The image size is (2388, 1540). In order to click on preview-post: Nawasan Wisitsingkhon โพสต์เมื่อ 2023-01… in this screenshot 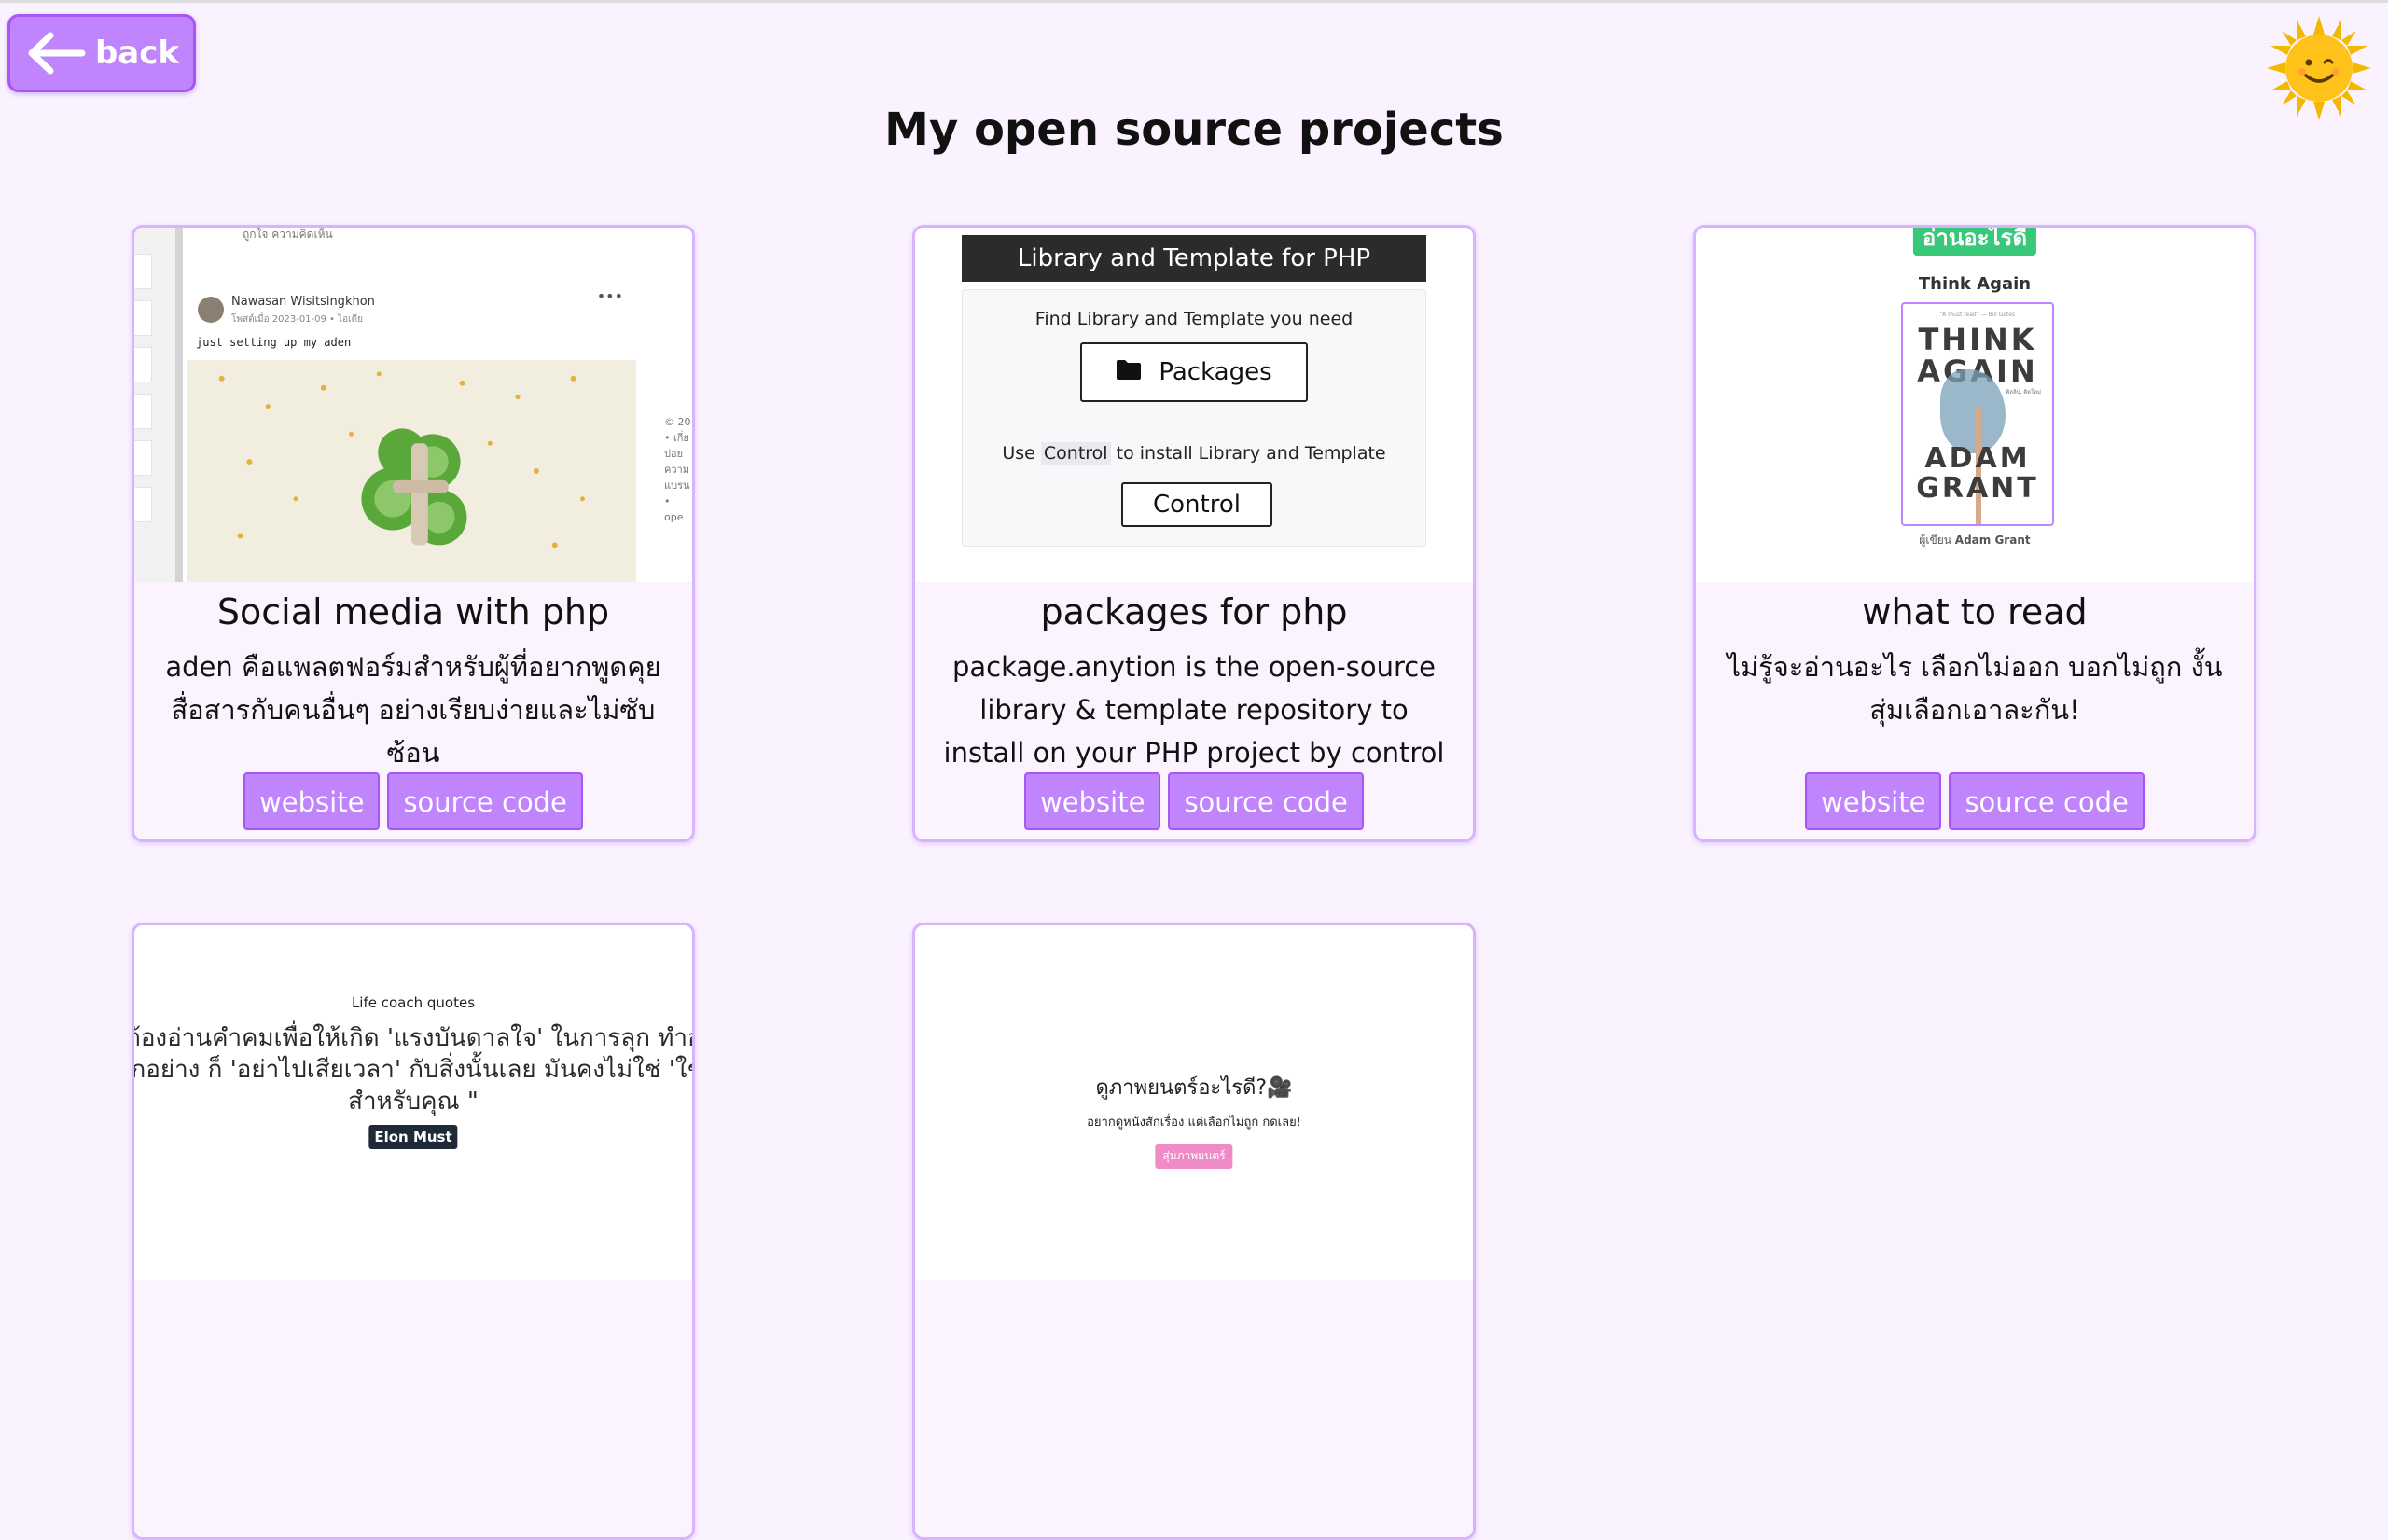, I will do `click(411, 420)`.